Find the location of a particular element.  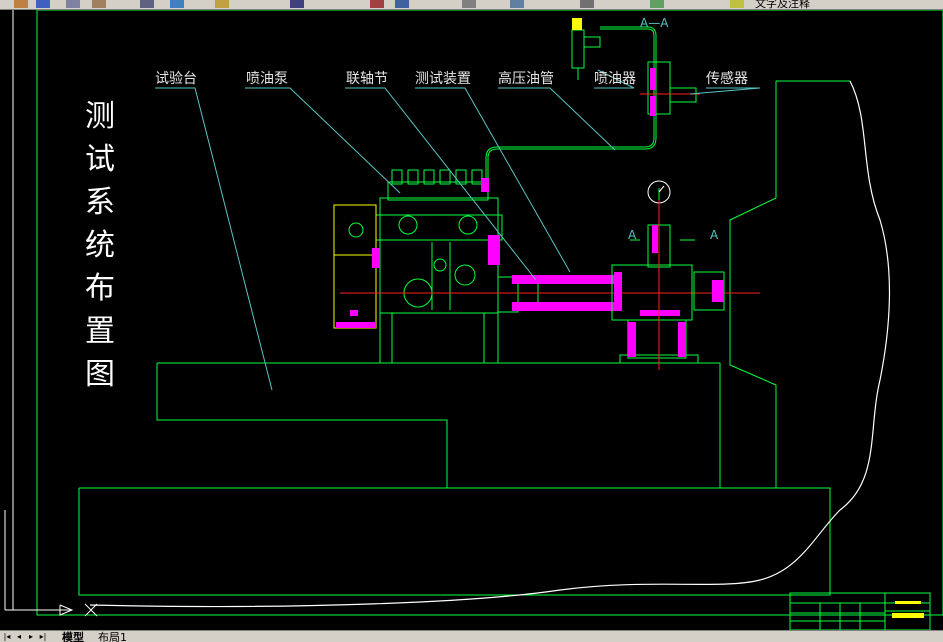

title-block is located at coordinates (860, 611).